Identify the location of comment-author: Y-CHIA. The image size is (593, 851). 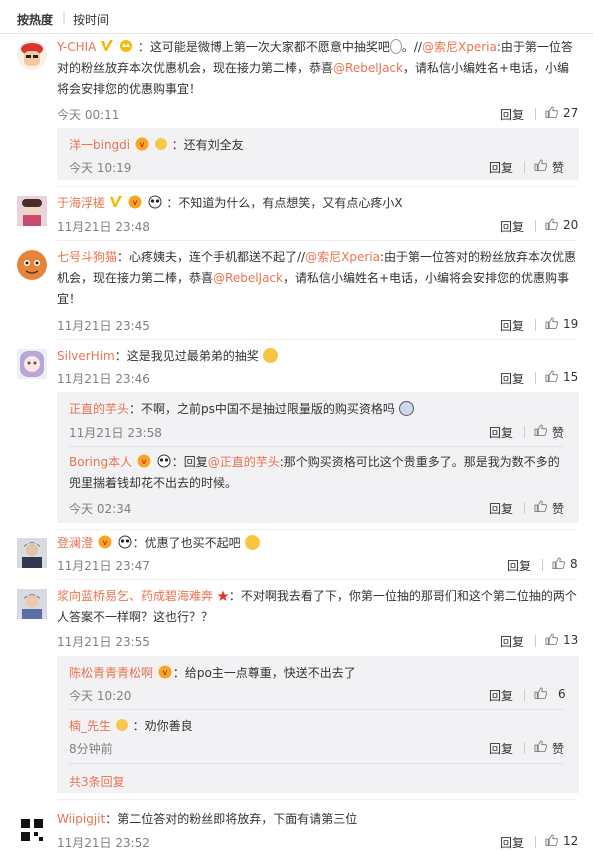
(76, 47).